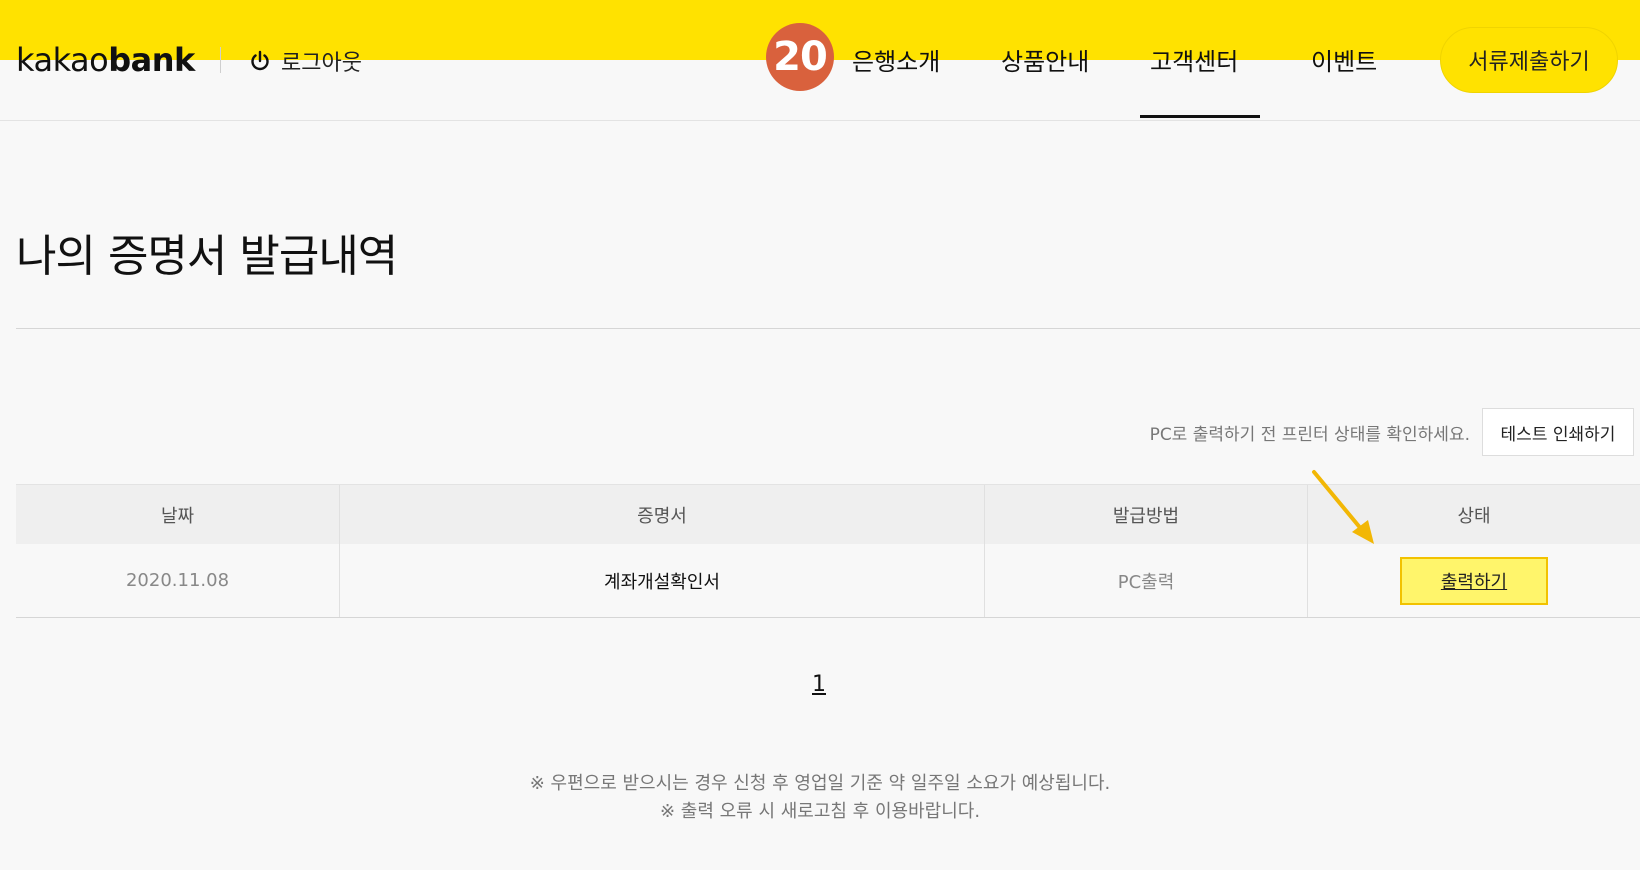 The height and width of the screenshot is (870, 1640). Describe the element at coordinates (820, 811) in the screenshot. I see `footnote-line: ※ 출력 오류 시 새로고침 후 이용바랍니다.` at that location.